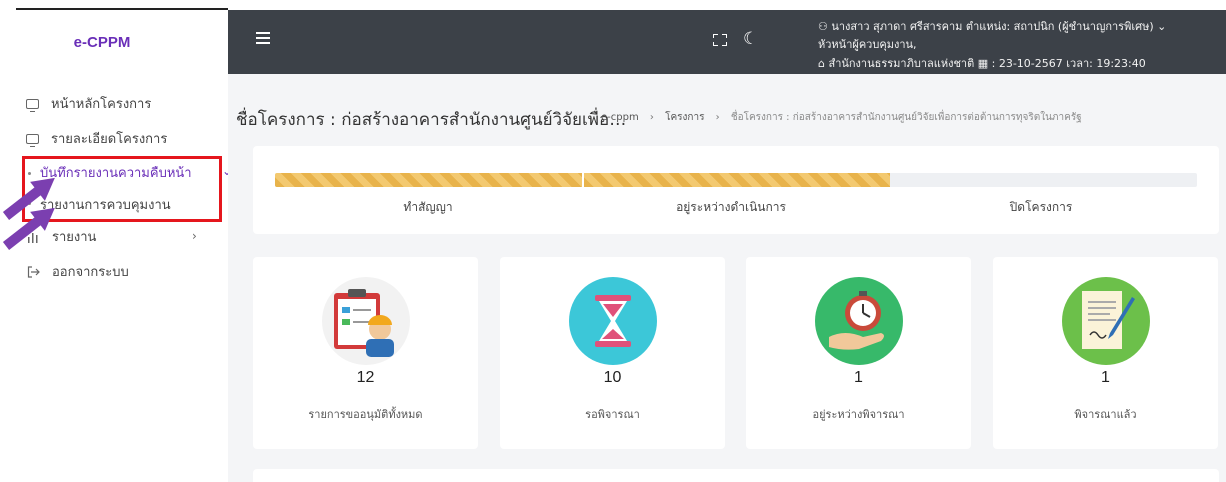 Image resolution: width=1226 pixels, height=482 pixels. I want to click on stat-value: 10, so click(612, 377).